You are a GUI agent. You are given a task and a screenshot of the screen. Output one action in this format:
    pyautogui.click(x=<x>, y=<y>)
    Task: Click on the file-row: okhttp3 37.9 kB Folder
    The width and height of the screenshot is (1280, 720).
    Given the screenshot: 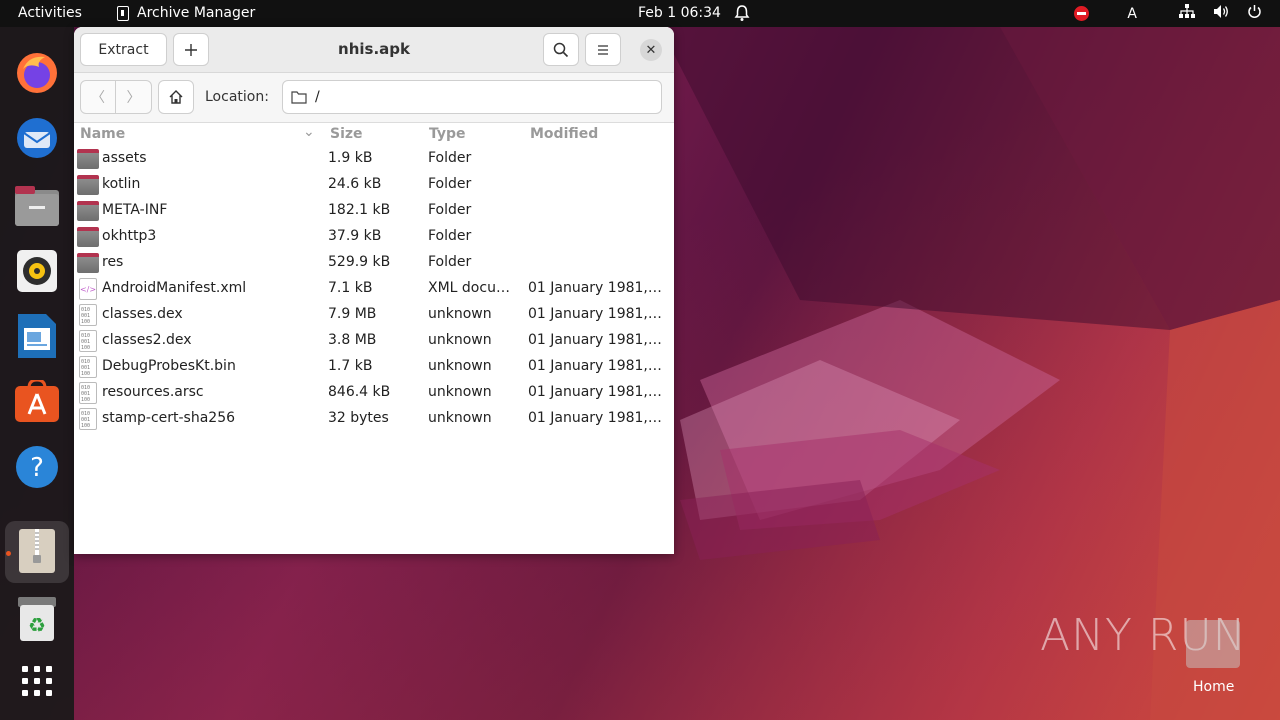 What is the action you would take?
    pyautogui.click(x=374, y=237)
    